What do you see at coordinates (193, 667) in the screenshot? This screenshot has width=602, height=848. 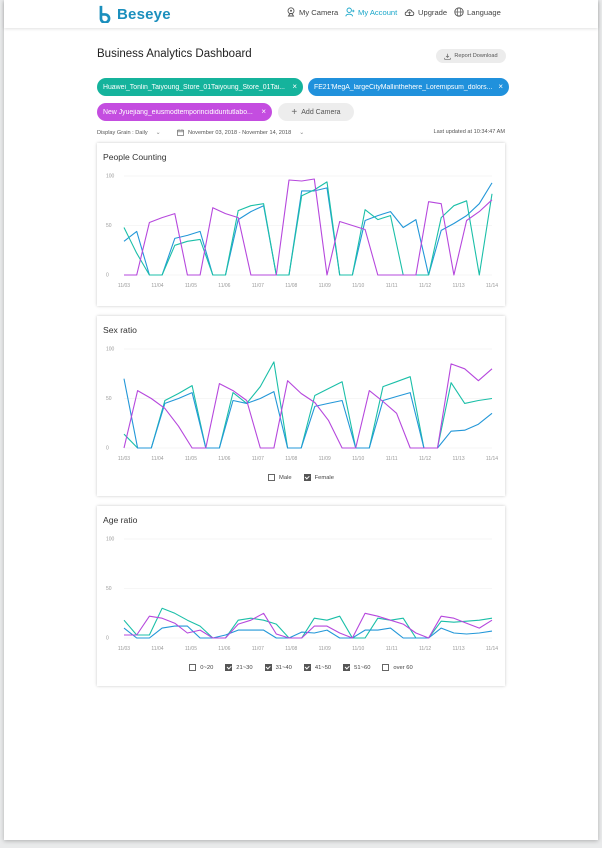 I see `age-0-20-checkbox` at bounding box center [193, 667].